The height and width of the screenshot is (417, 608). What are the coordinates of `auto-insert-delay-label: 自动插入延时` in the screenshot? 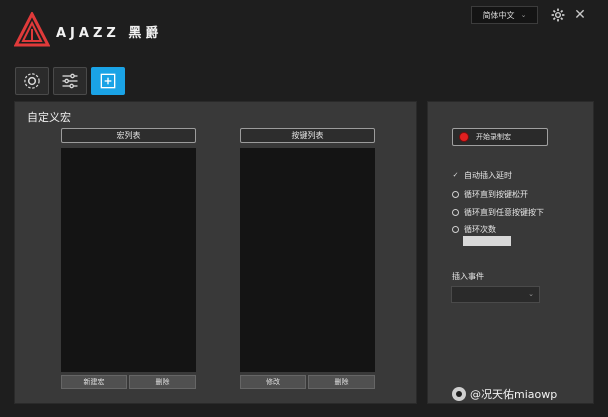 It's located at (488, 175).